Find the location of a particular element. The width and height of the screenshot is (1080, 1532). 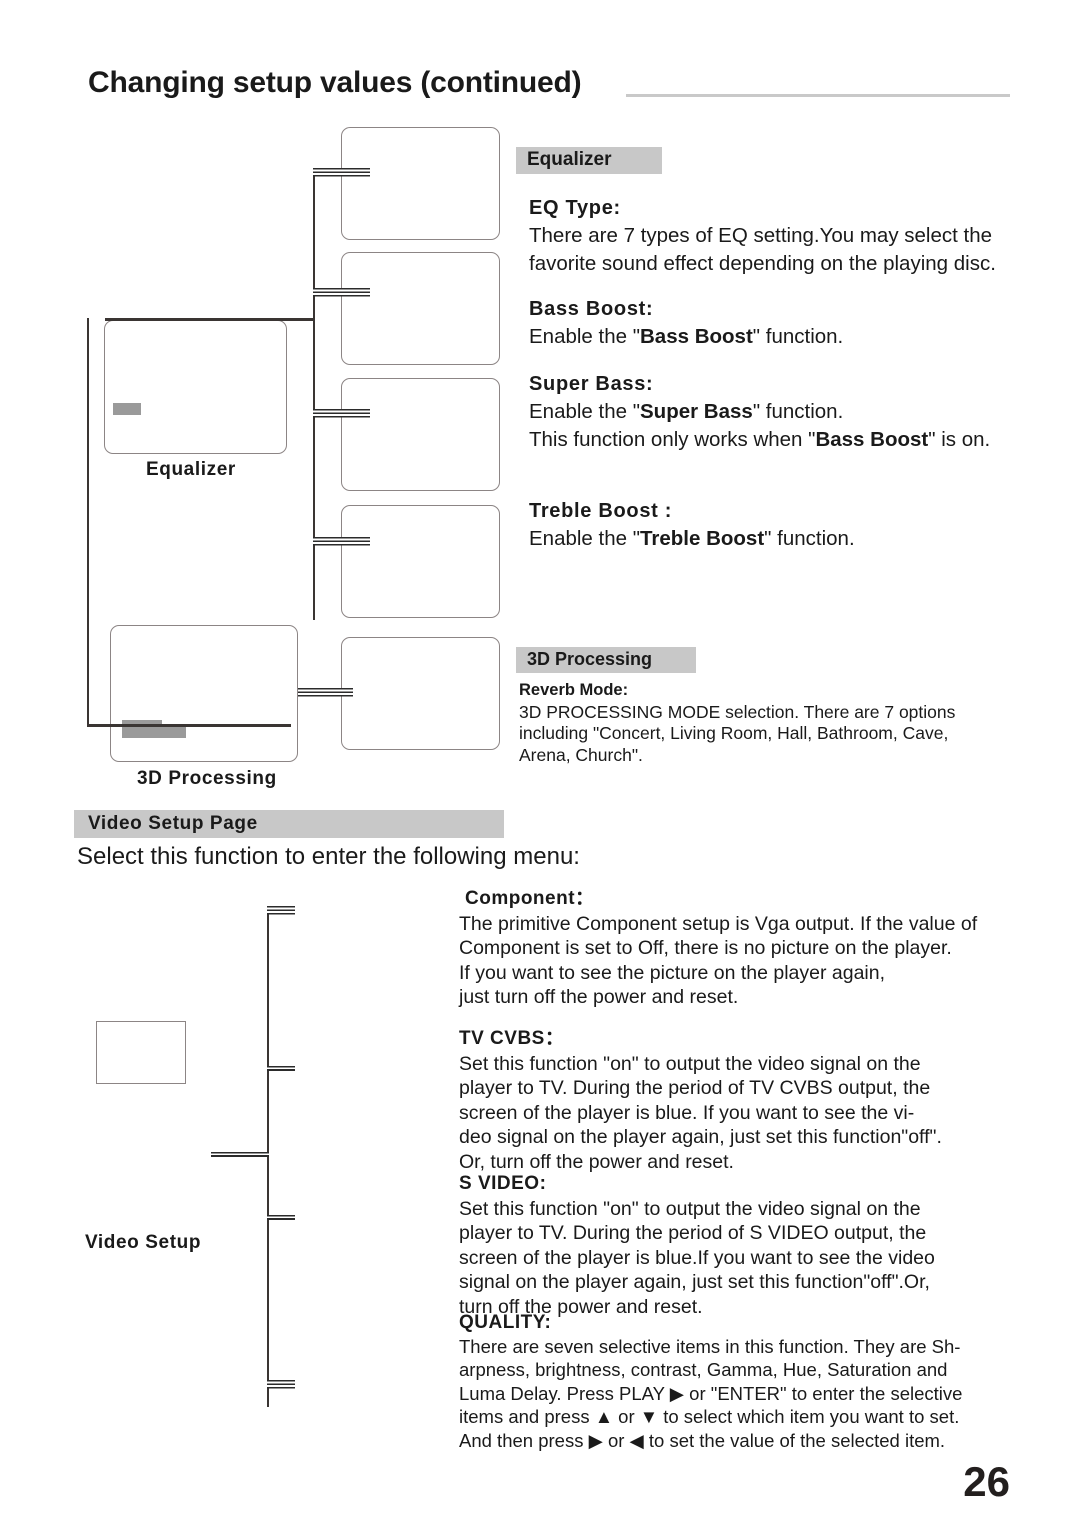

equalizer-menu-box is located at coordinates (195, 387).